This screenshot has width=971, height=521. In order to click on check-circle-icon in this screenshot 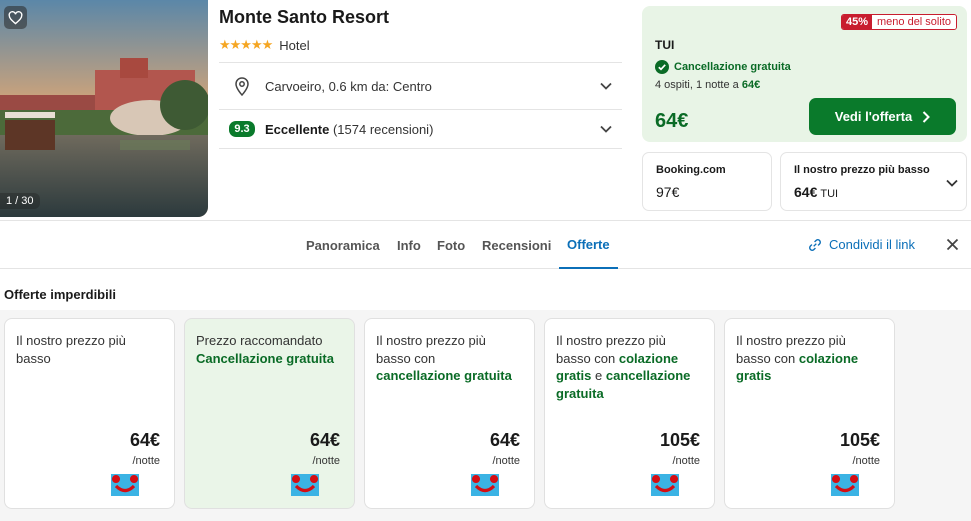, I will do `click(662, 67)`.